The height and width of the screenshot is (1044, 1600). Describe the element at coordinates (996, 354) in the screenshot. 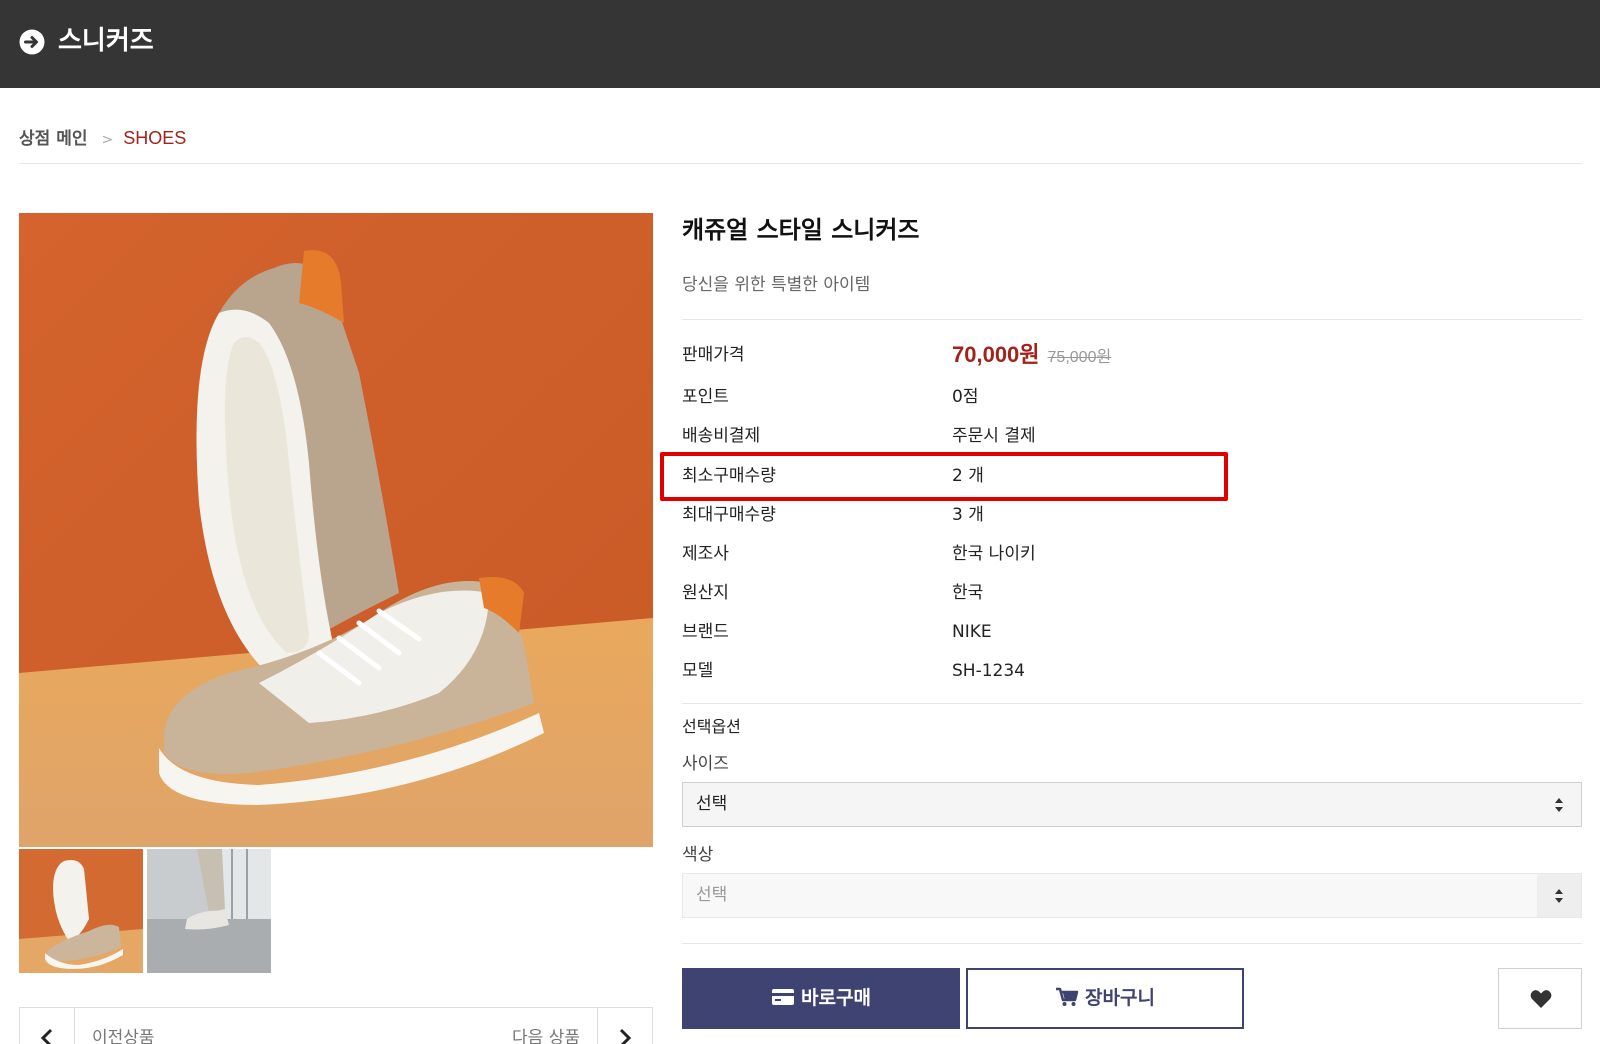

I see `sale-price: 70,000원` at that location.